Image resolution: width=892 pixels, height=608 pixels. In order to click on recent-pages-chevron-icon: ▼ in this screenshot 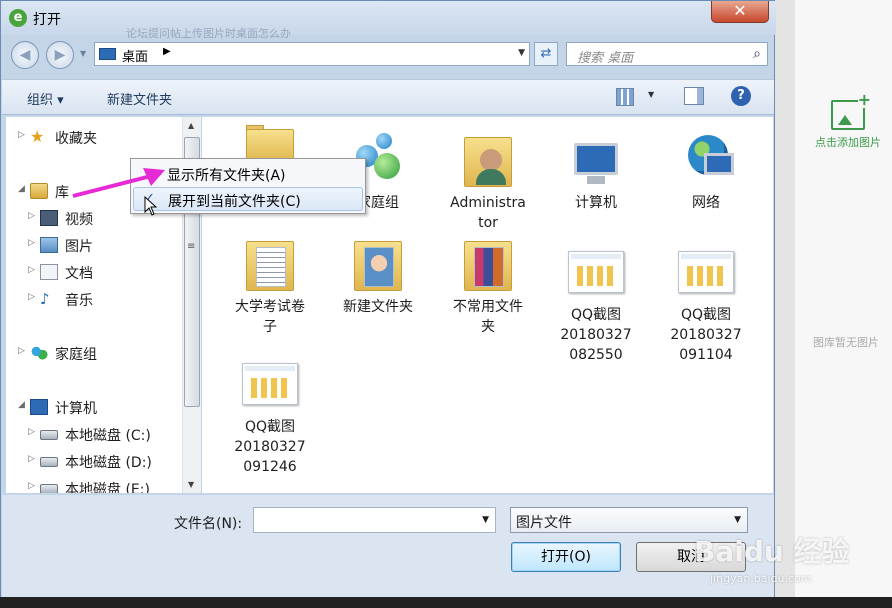, I will do `click(83, 53)`.